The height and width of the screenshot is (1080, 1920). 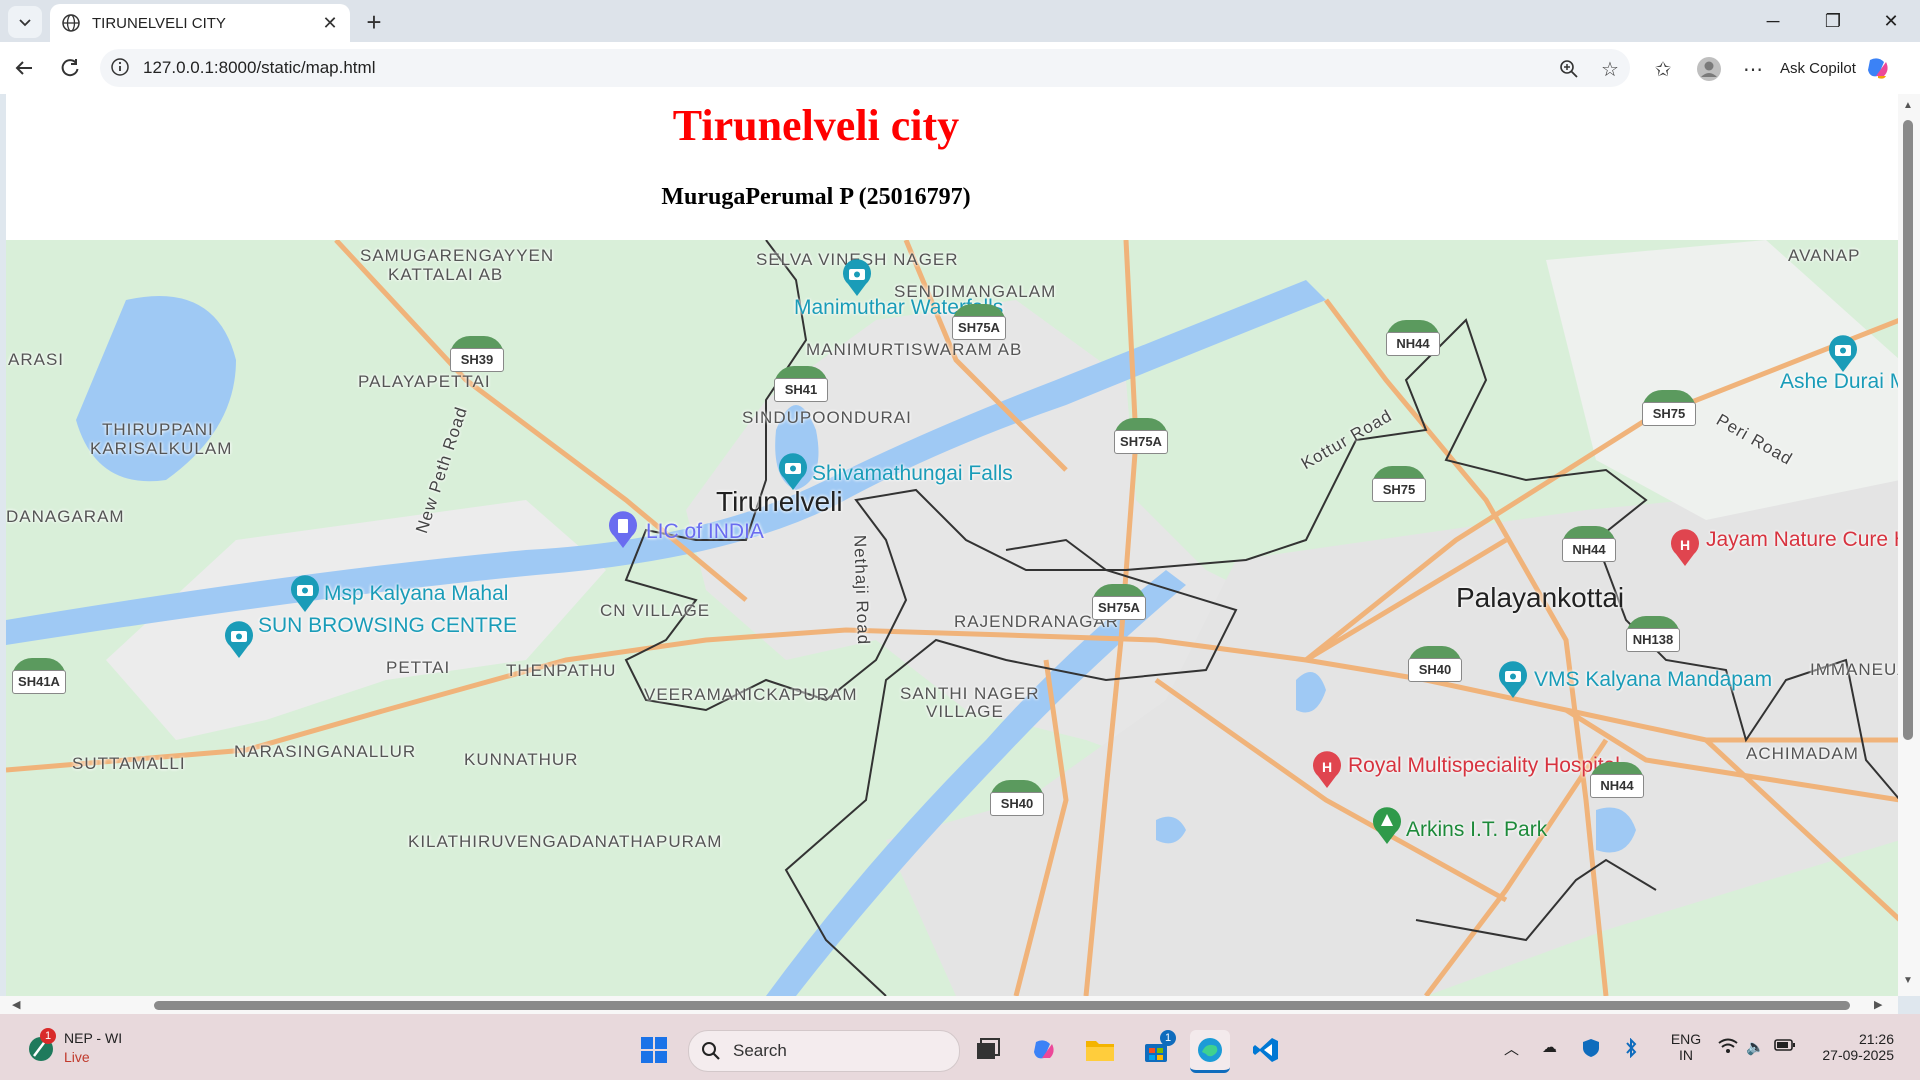 What do you see at coordinates (16, 1004) in the screenshot?
I see `scroll-left-icon: ◀` at bounding box center [16, 1004].